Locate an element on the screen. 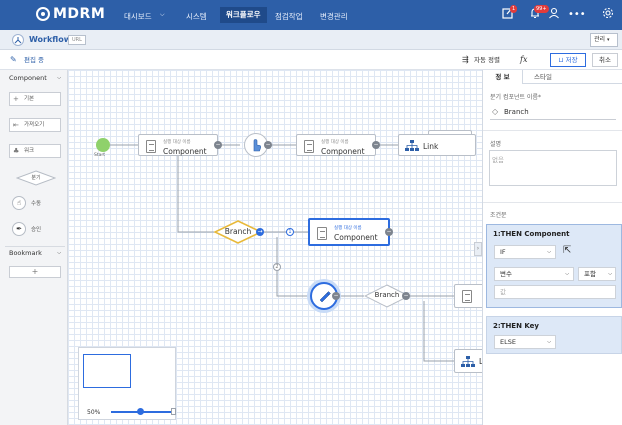  menu-dashboard: 대시보드 is located at coordinates (138, 16).